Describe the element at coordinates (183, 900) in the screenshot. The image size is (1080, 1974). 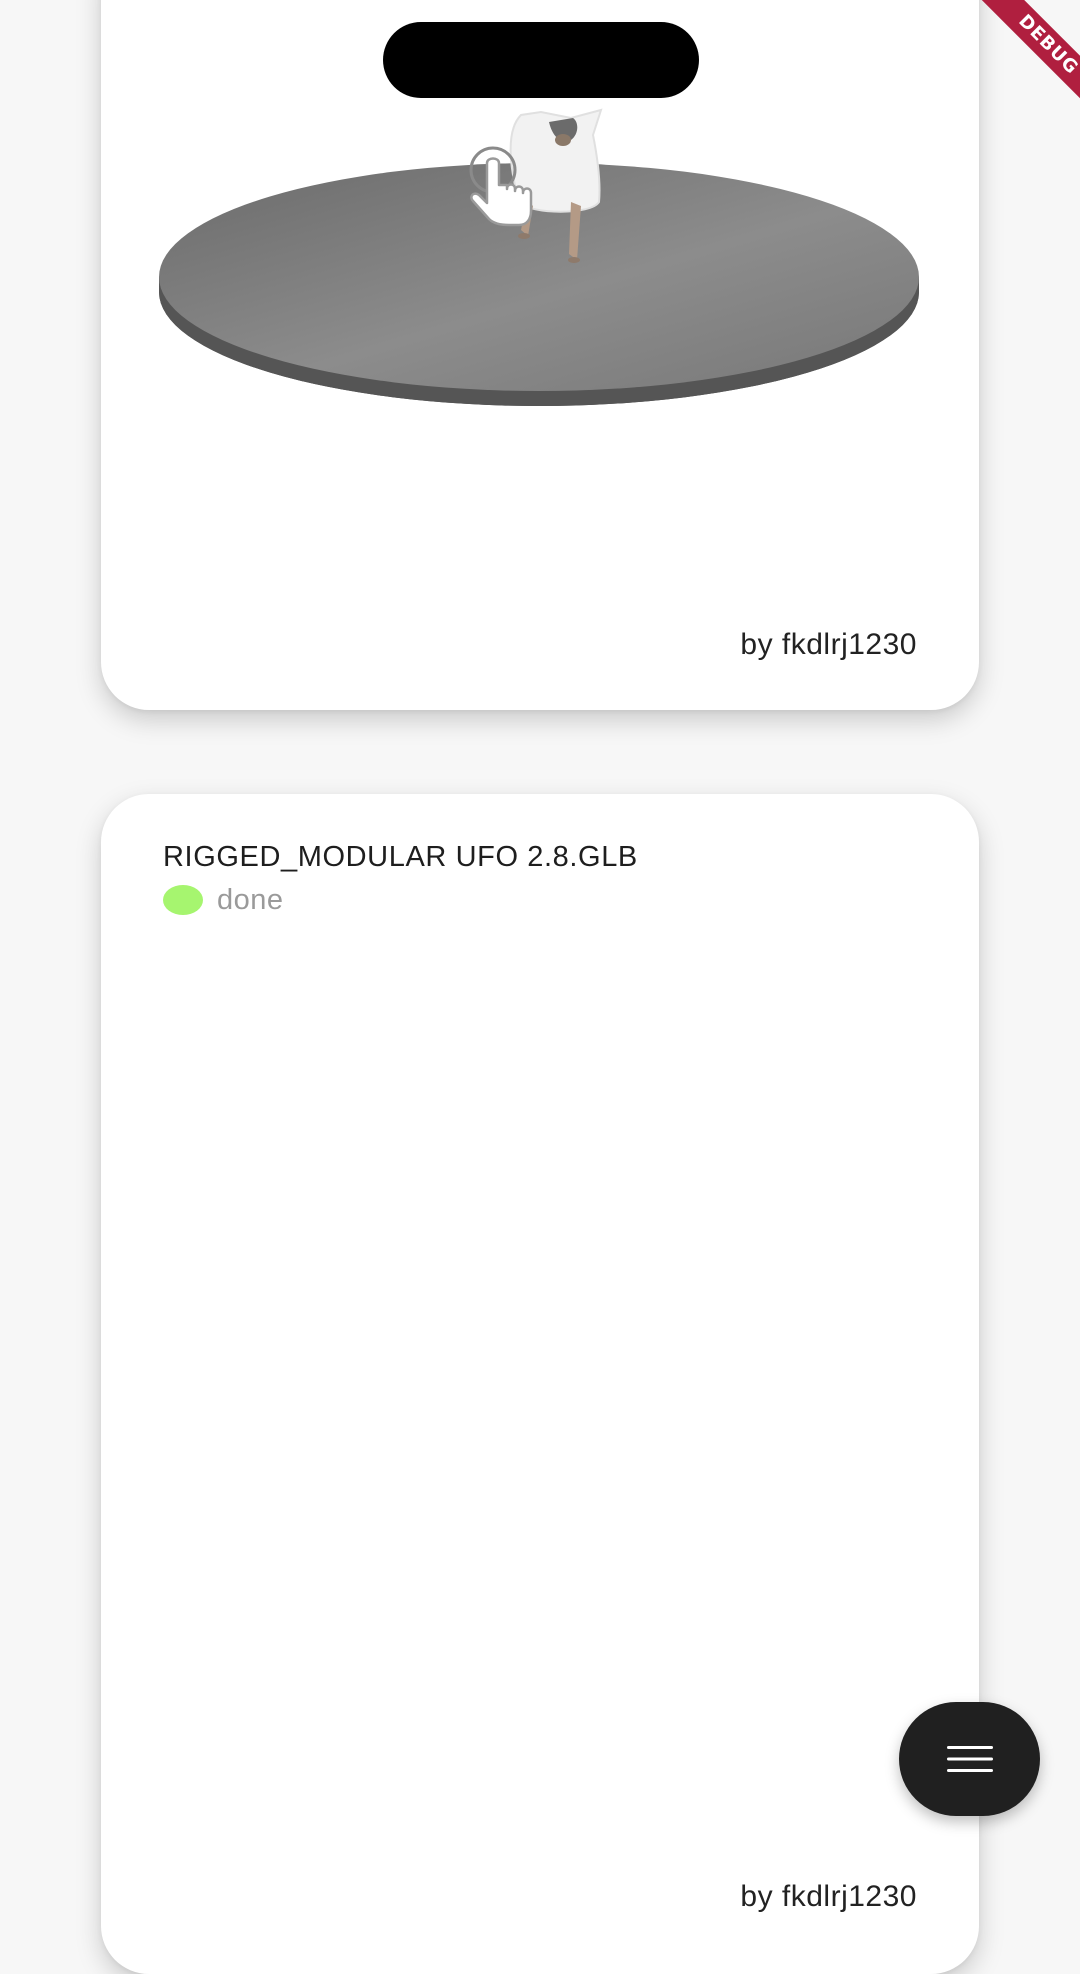
I see `status-dot-icon` at that location.